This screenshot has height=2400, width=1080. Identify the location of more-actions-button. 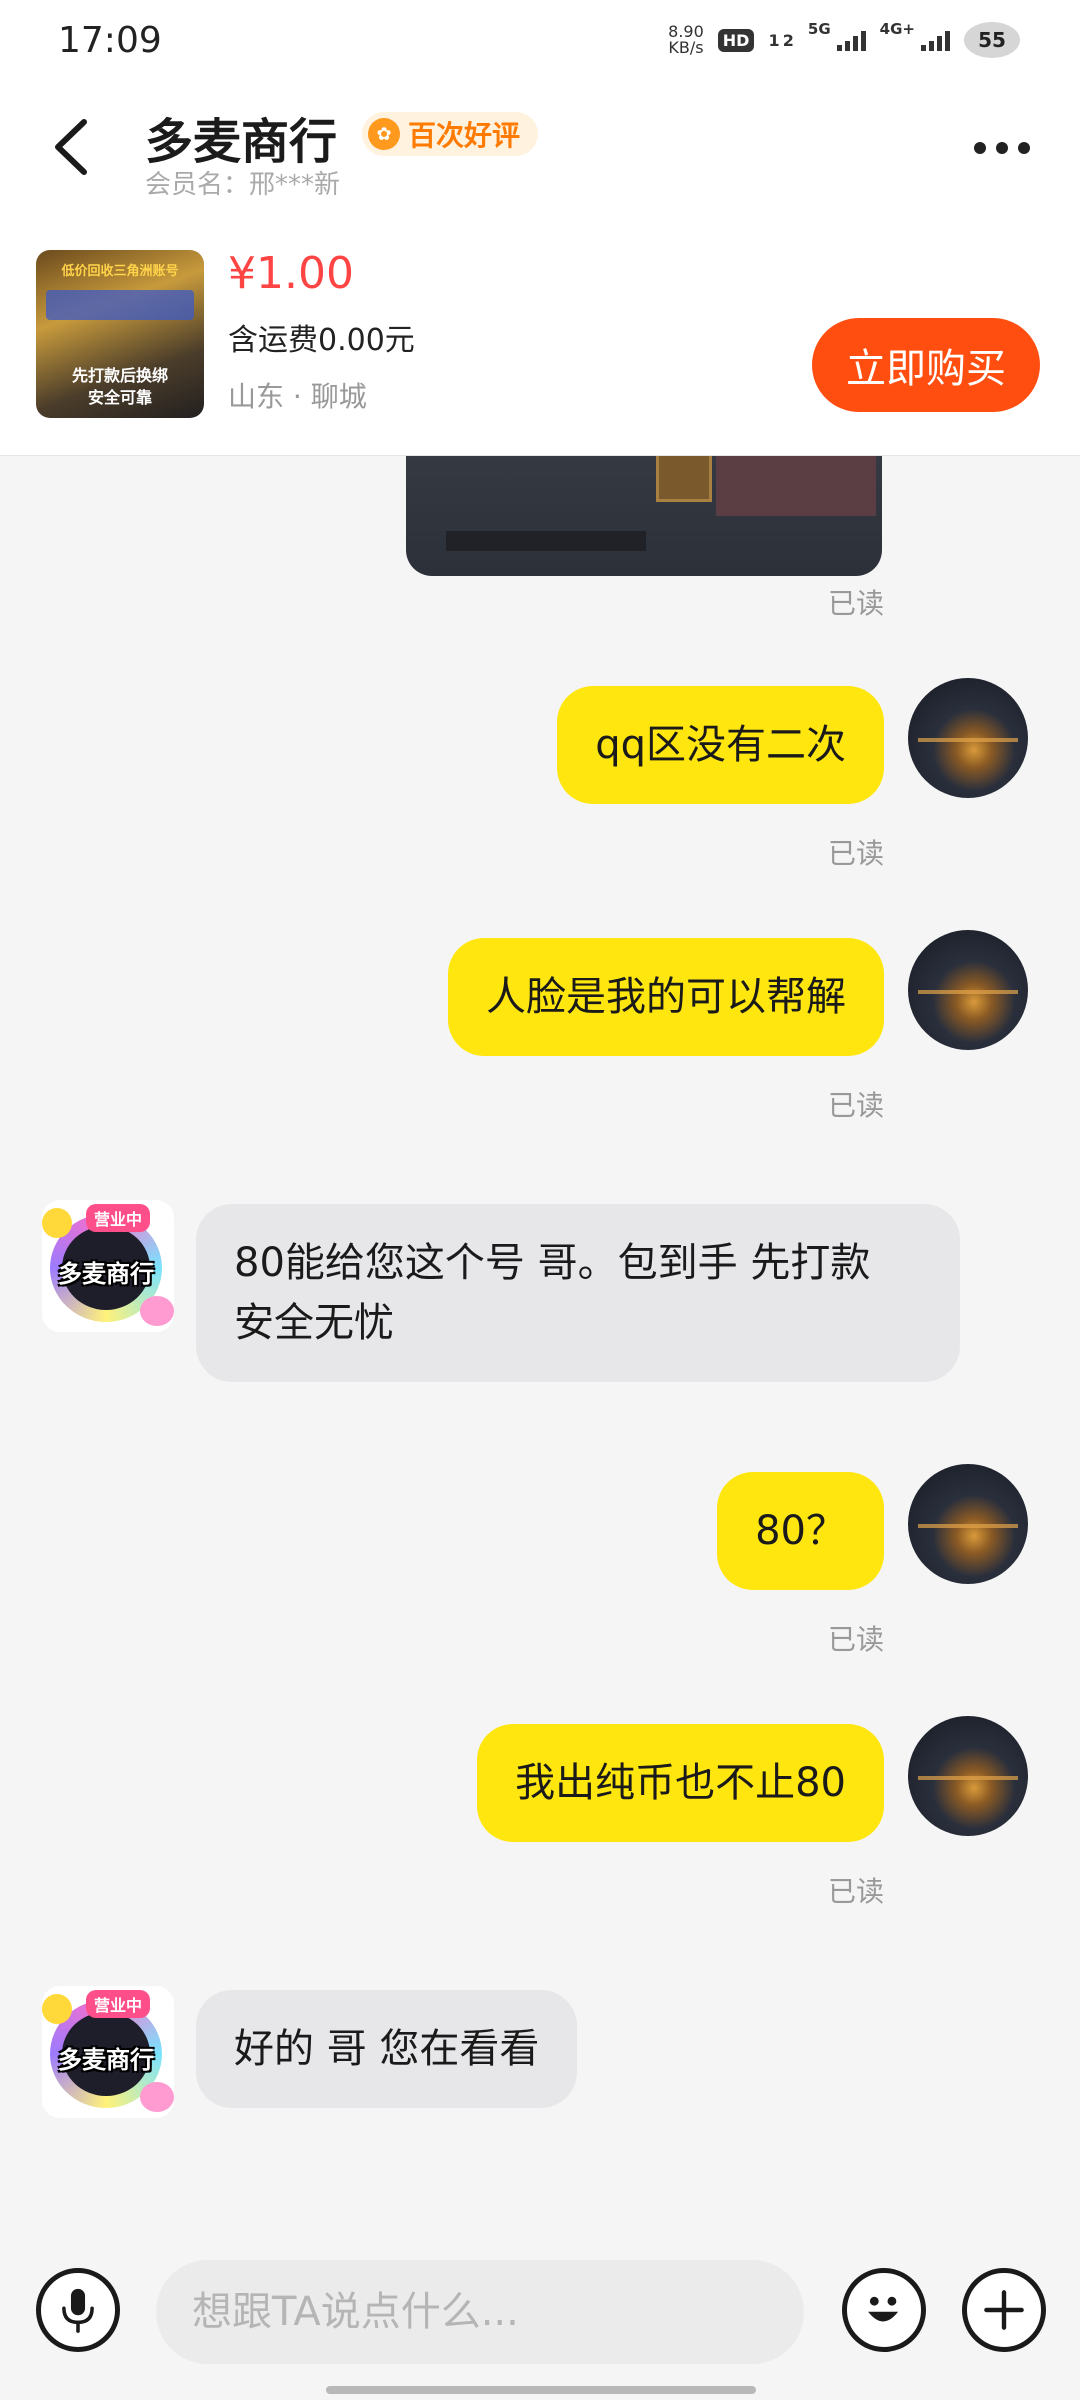
(1004, 2310).